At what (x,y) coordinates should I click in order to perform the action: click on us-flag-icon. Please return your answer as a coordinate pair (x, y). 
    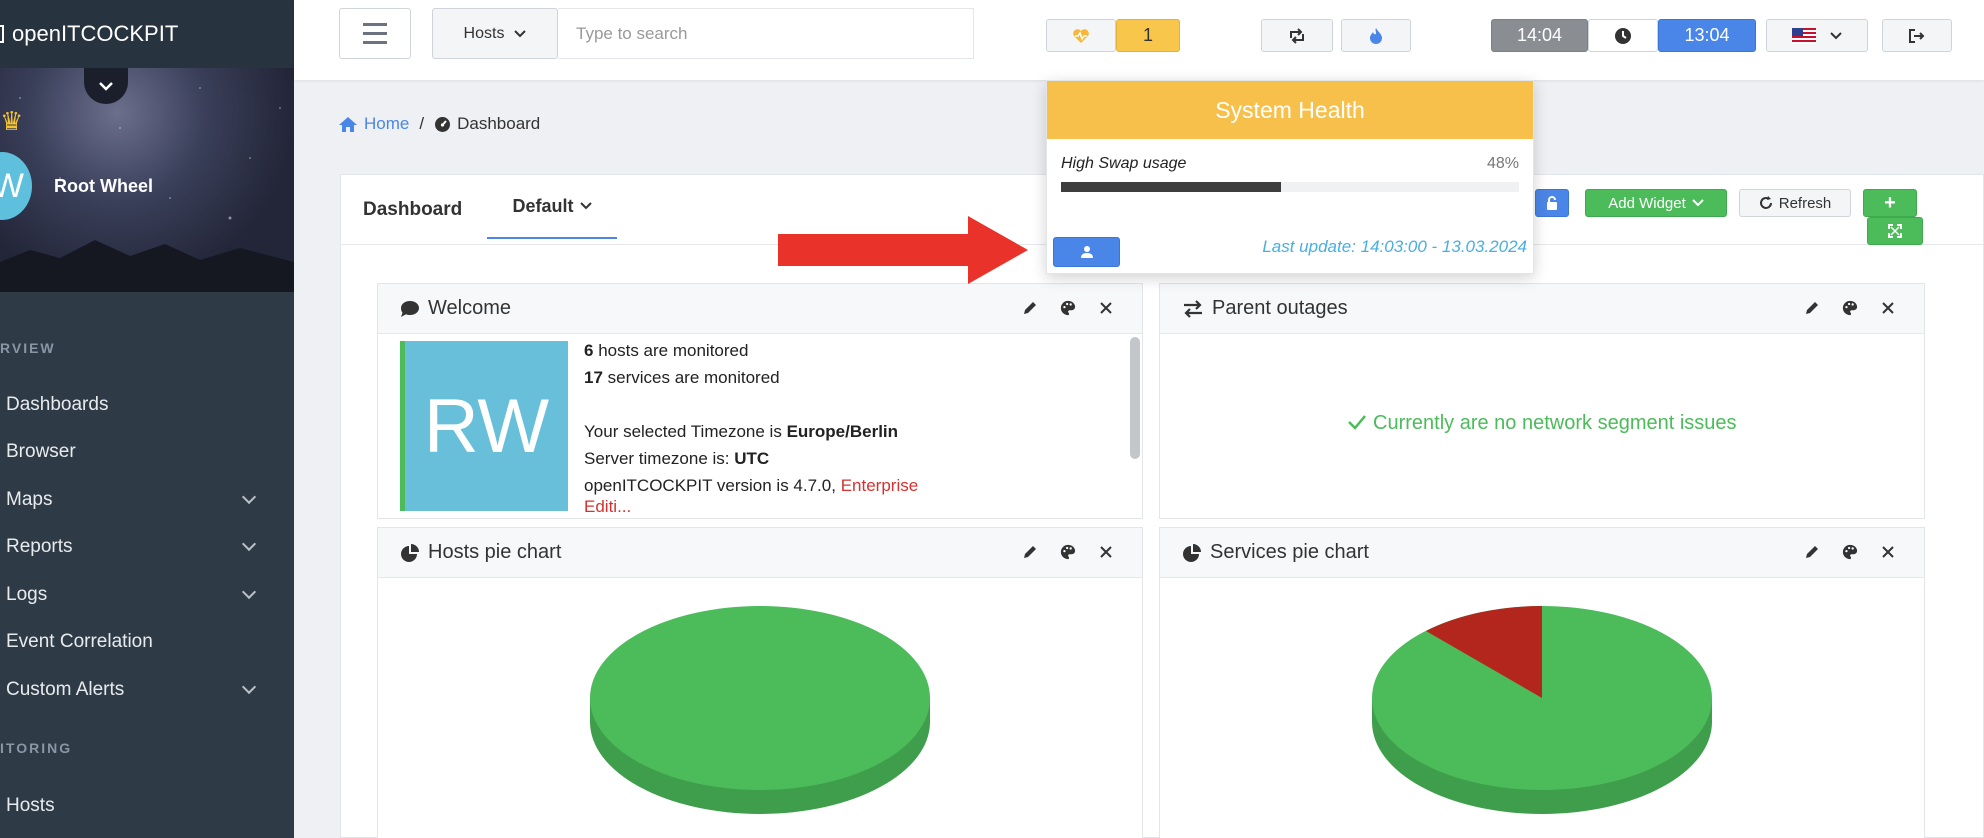
    Looking at the image, I should click on (1804, 35).